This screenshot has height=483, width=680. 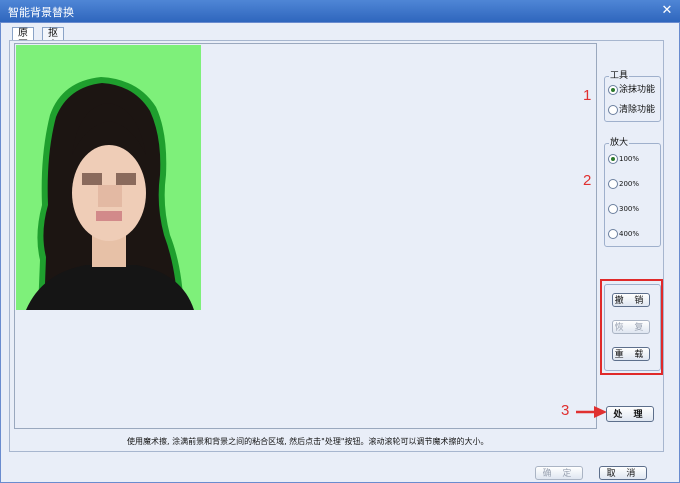 I want to click on process-button: 处 理, so click(x=630, y=414).